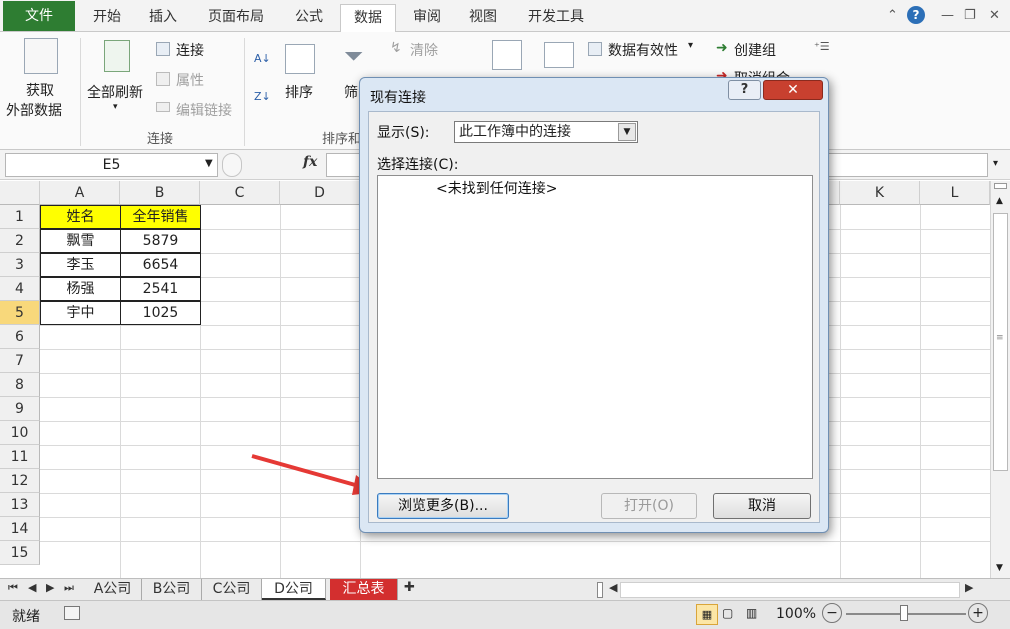  Describe the element at coordinates (20, 505) in the screenshot. I see `row-header-13: 13` at that location.